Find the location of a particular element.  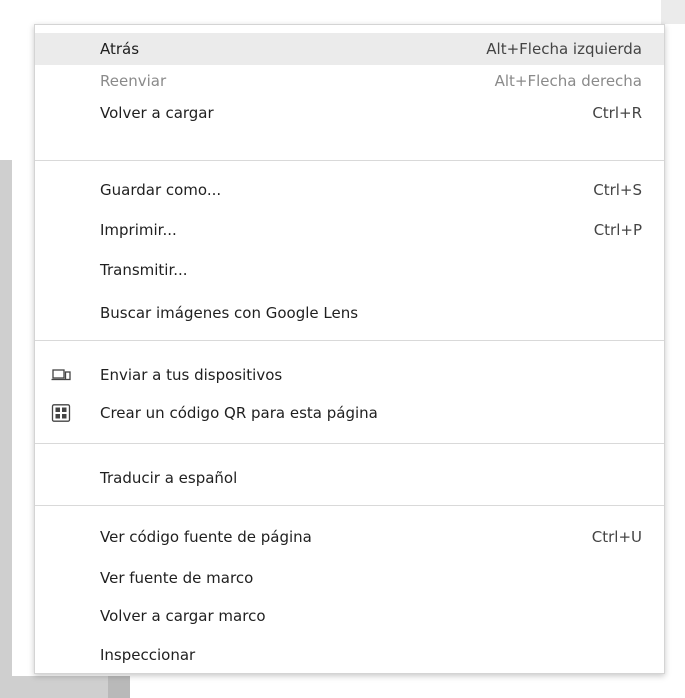

menu-item-shortcut: Ctrl+S is located at coordinates (617, 190).